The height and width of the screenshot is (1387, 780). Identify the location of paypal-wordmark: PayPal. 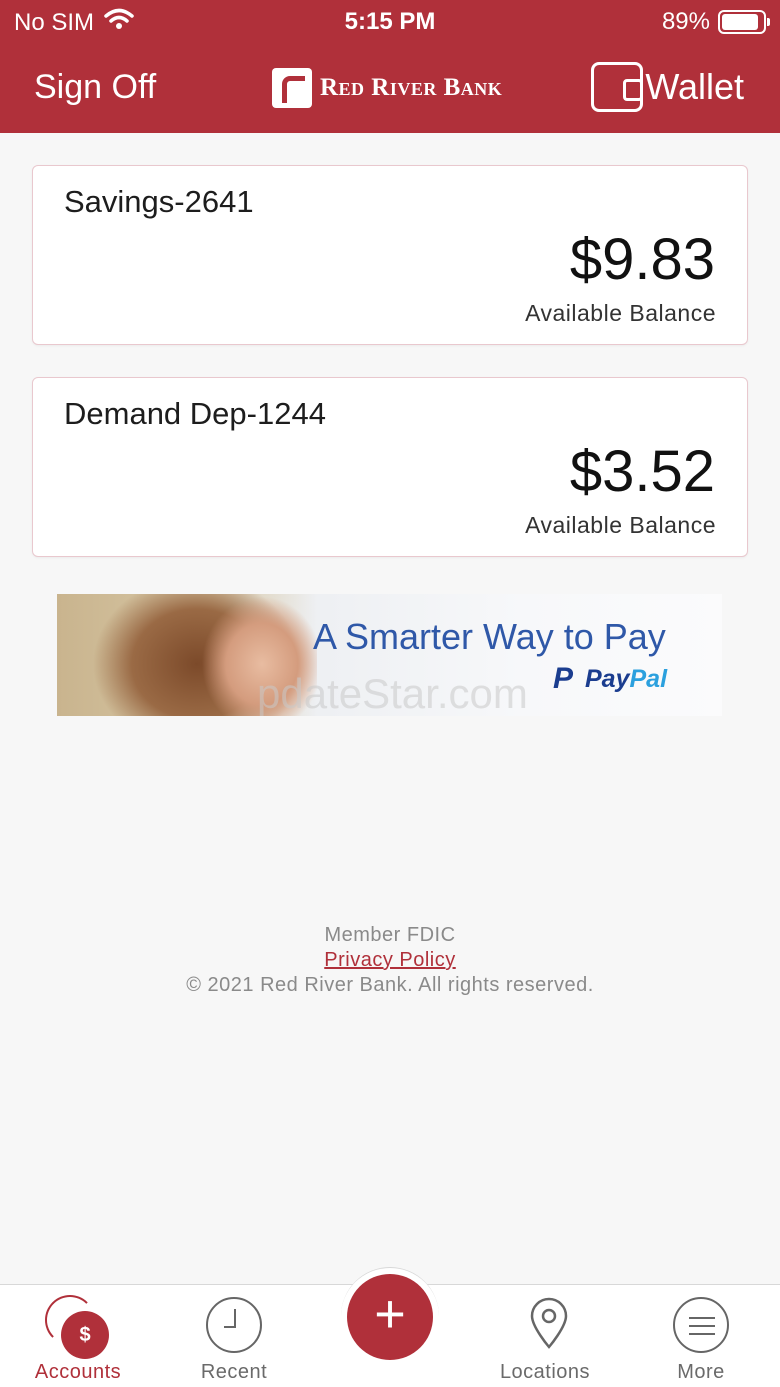
(626, 679).